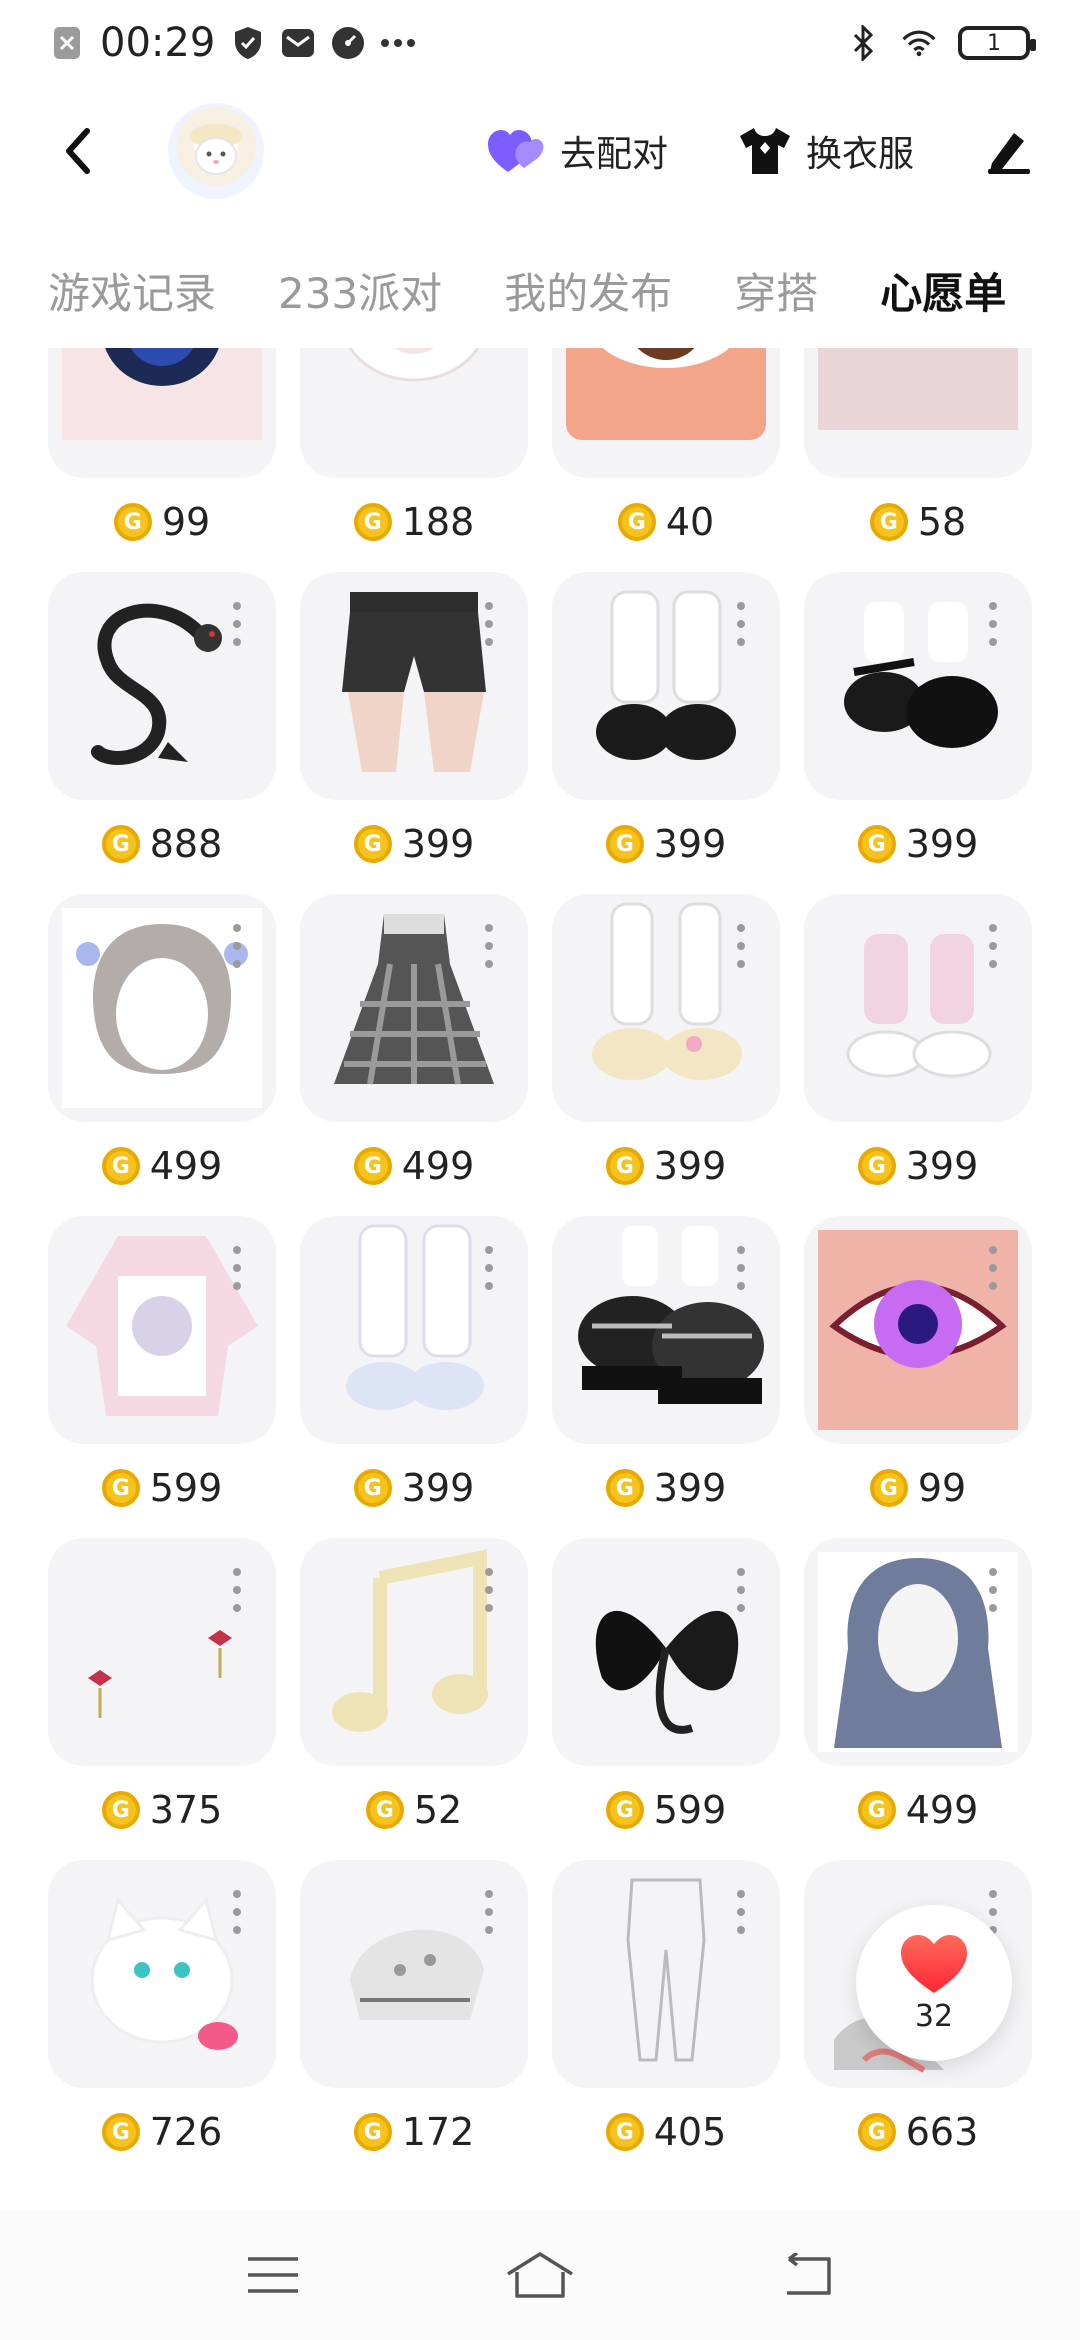 The image size is (1080, 2340). What do you see at coordinates (863, 43) in the screenshot?
I see `bluetooth-icon` at bounding box center [863, 43].